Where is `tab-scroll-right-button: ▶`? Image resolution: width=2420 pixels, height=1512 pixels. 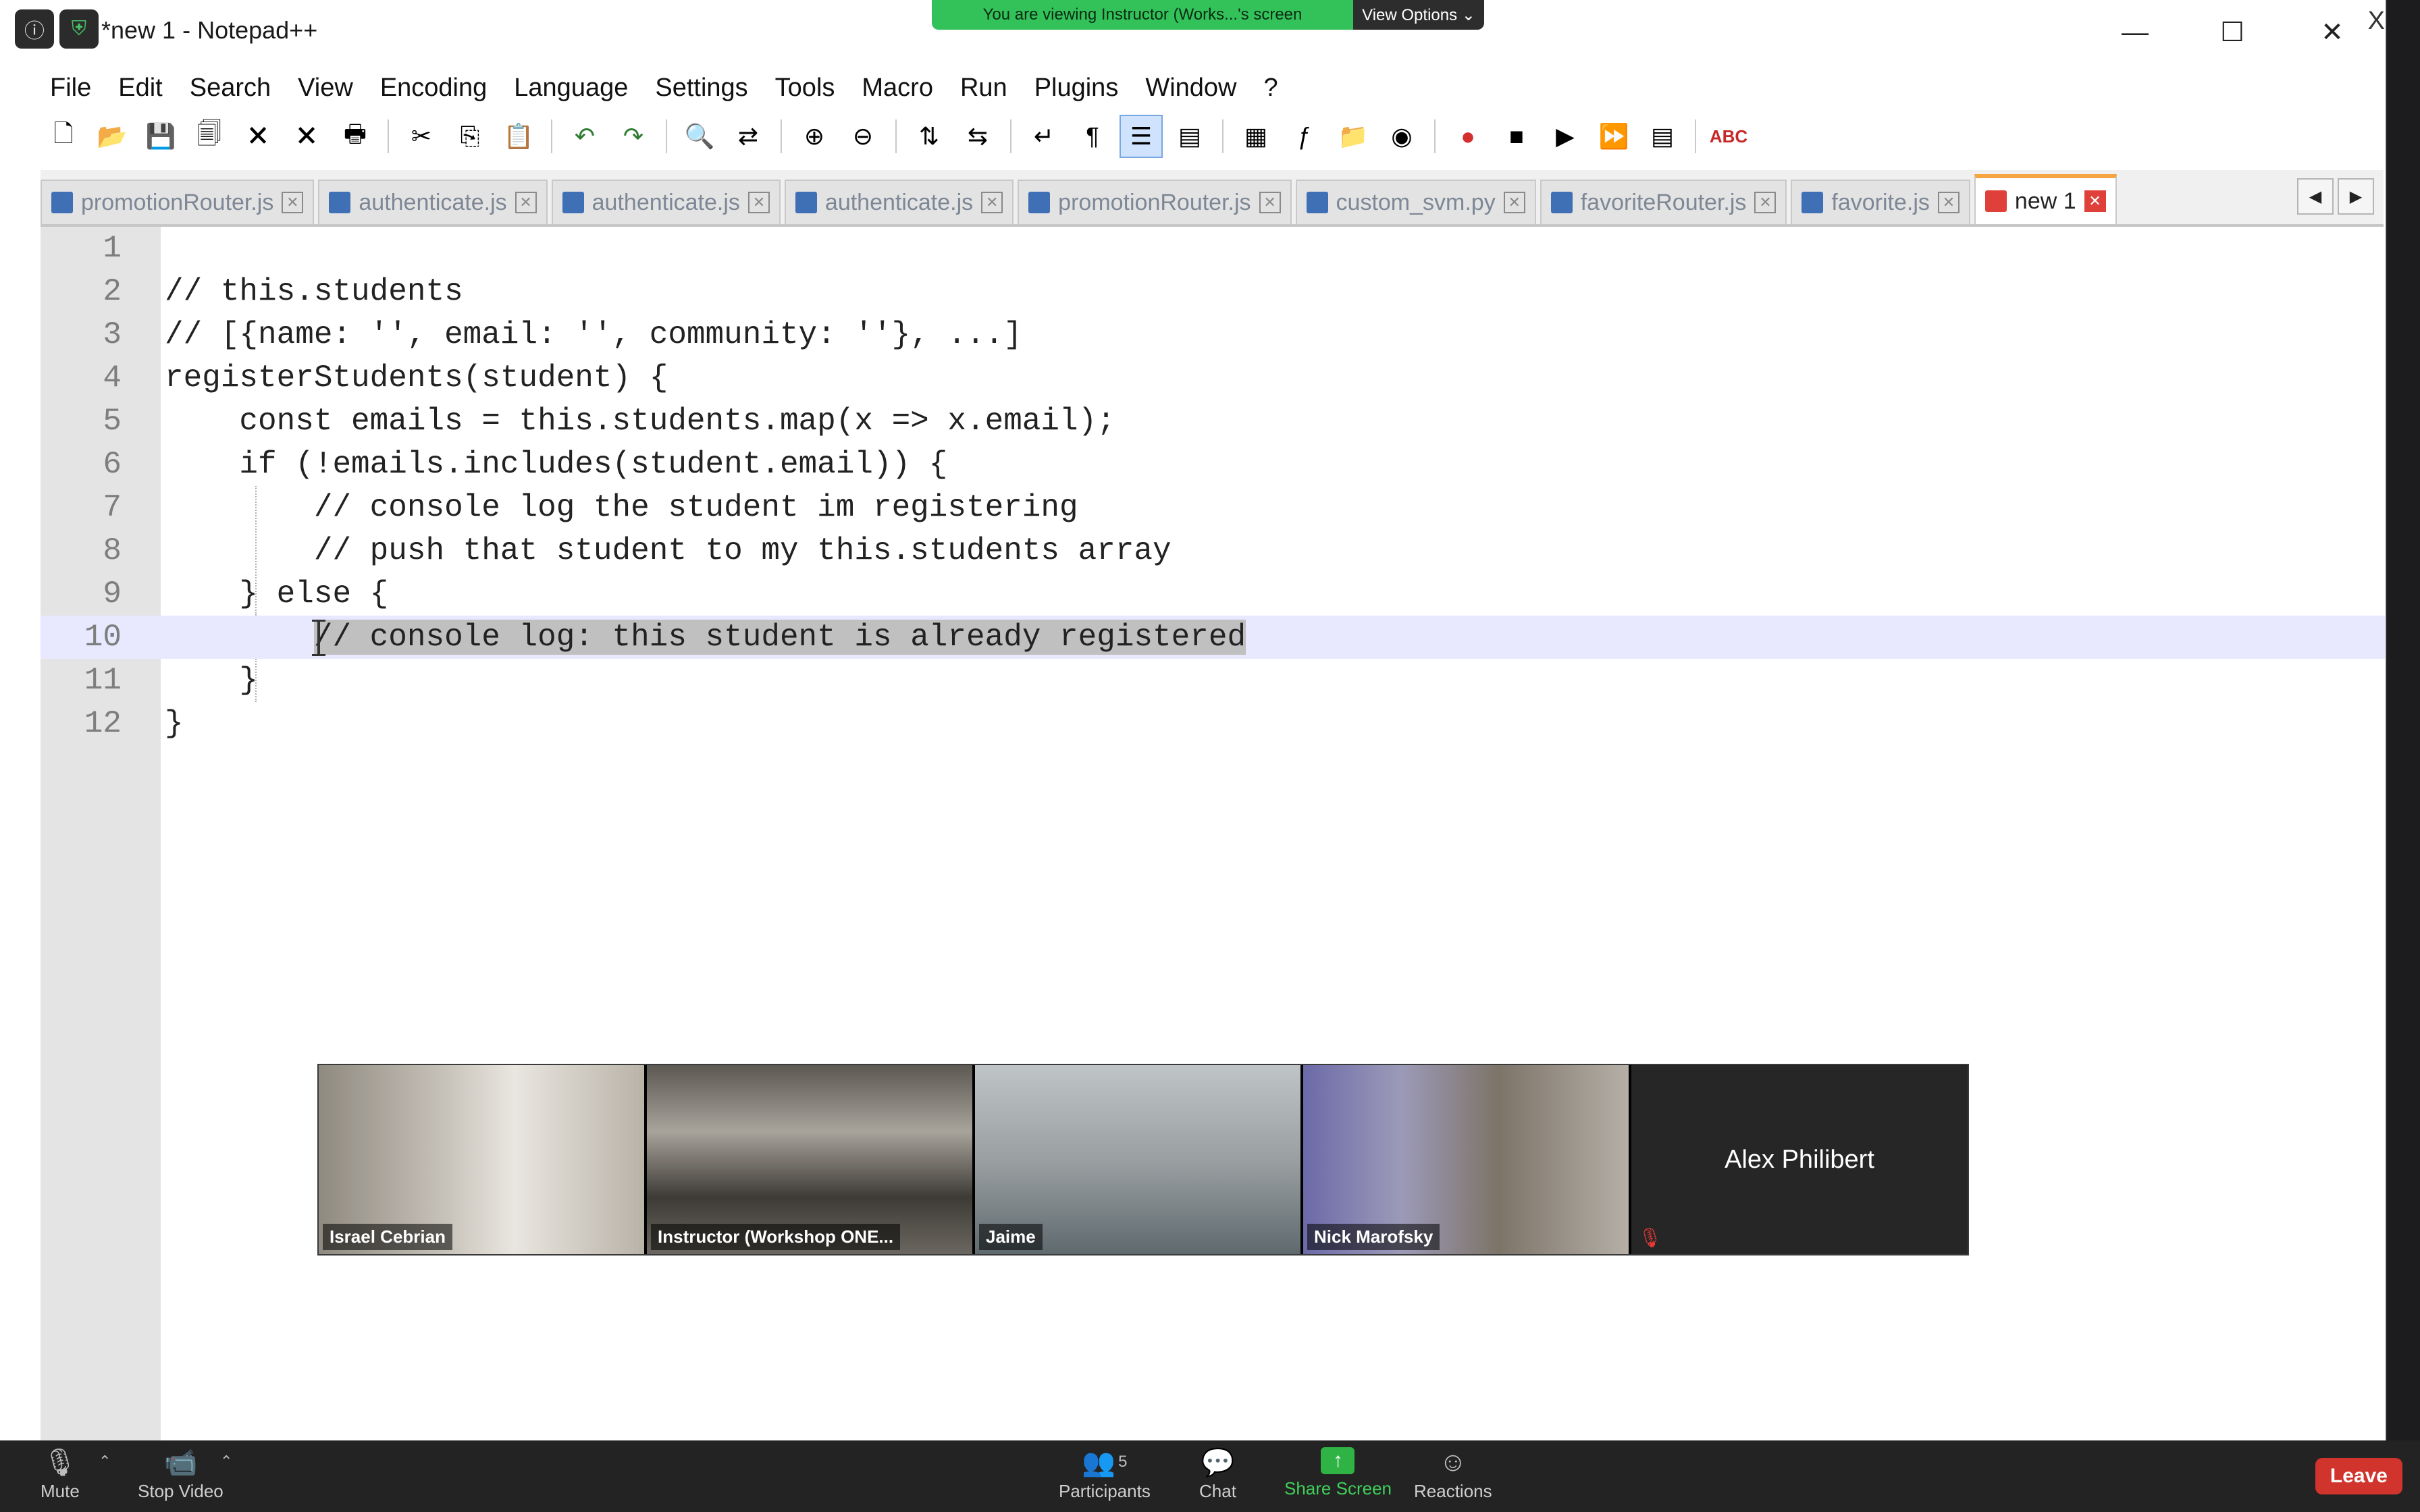
tab-scroll-right-button: ▶ is located at coordinates (2356, 196).